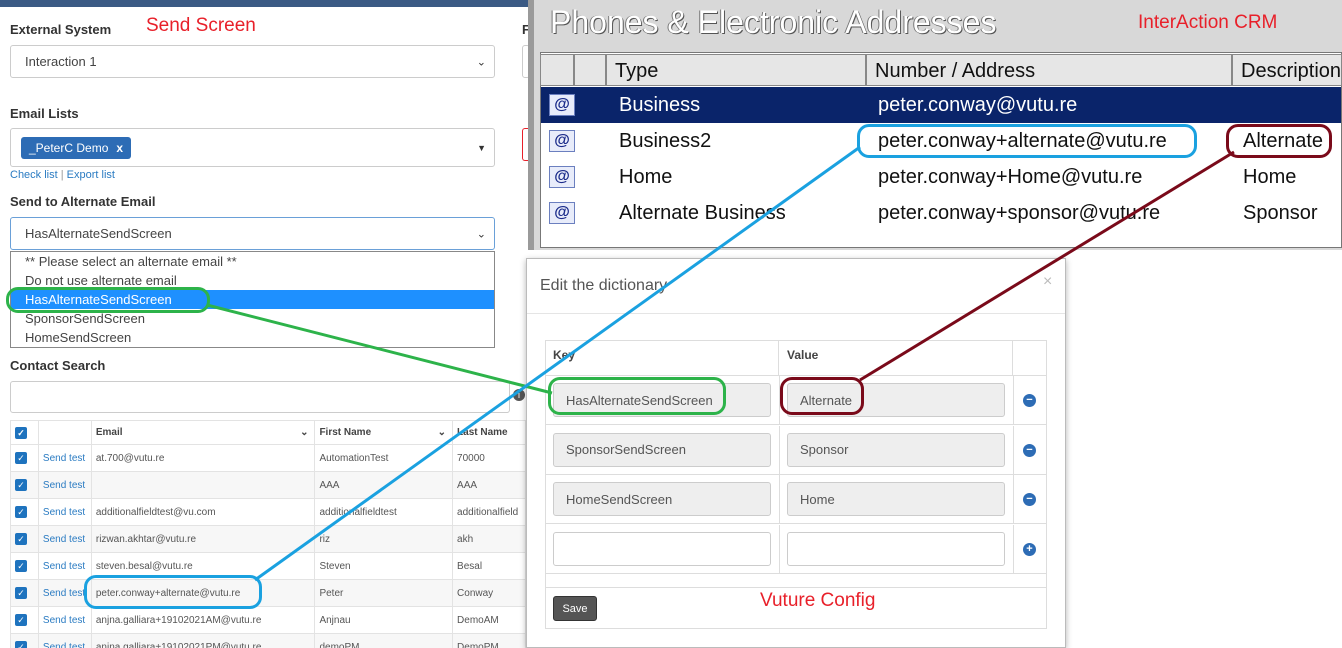 Image resolution: width=1342 pixels, height=648 pixels. I want to click on email-cell: at.700@vutu.re, so click(203, 458).